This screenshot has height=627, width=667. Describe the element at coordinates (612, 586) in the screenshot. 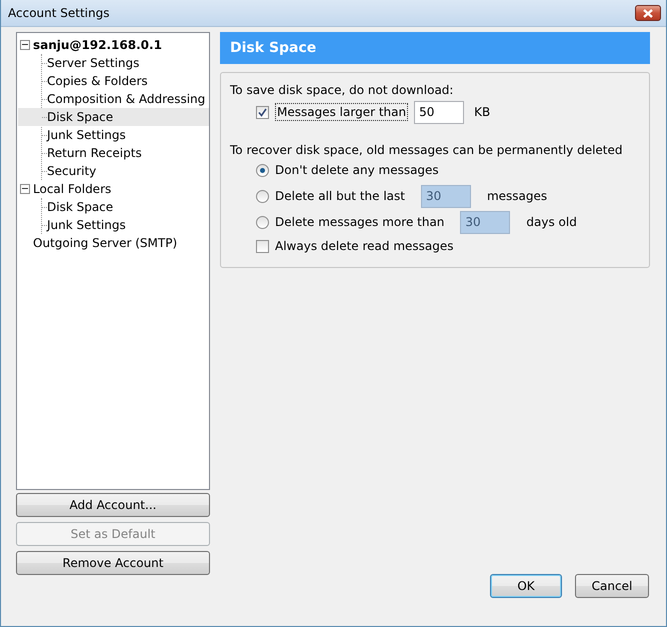

I see `dialog-button: Cancel` at that location.